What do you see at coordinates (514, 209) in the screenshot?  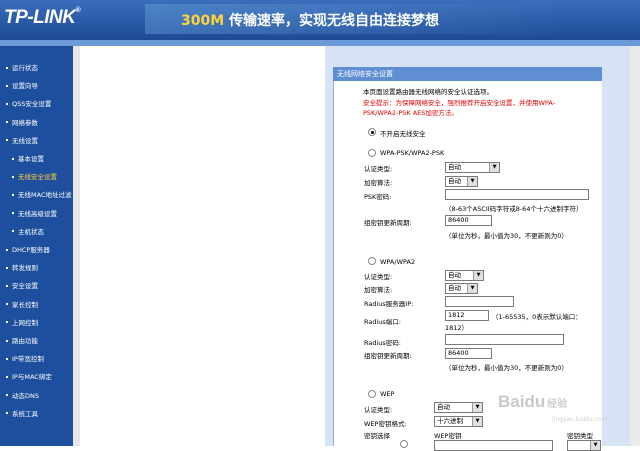 I see `psk-hint: （8-63个ASCII码字符或8-64个十六进制字符）` at bounding box center [514, 209].